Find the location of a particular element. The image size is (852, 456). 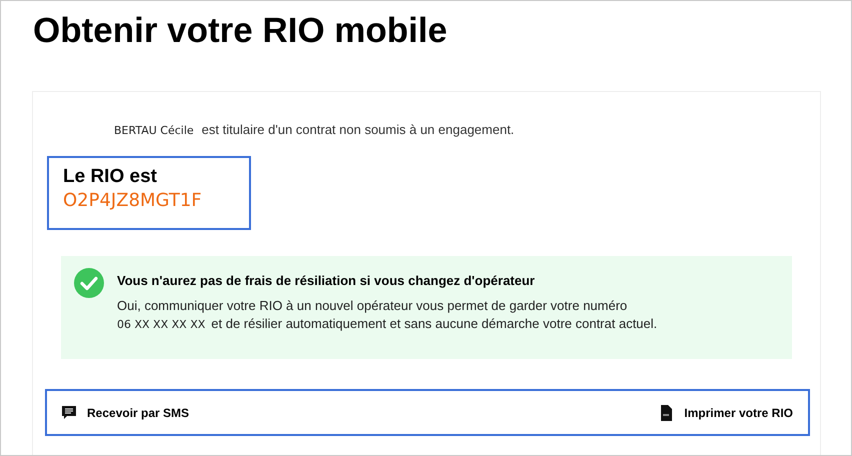

rio-code: O2P4JZ8MGT1F is located at coordinates (133, 201).